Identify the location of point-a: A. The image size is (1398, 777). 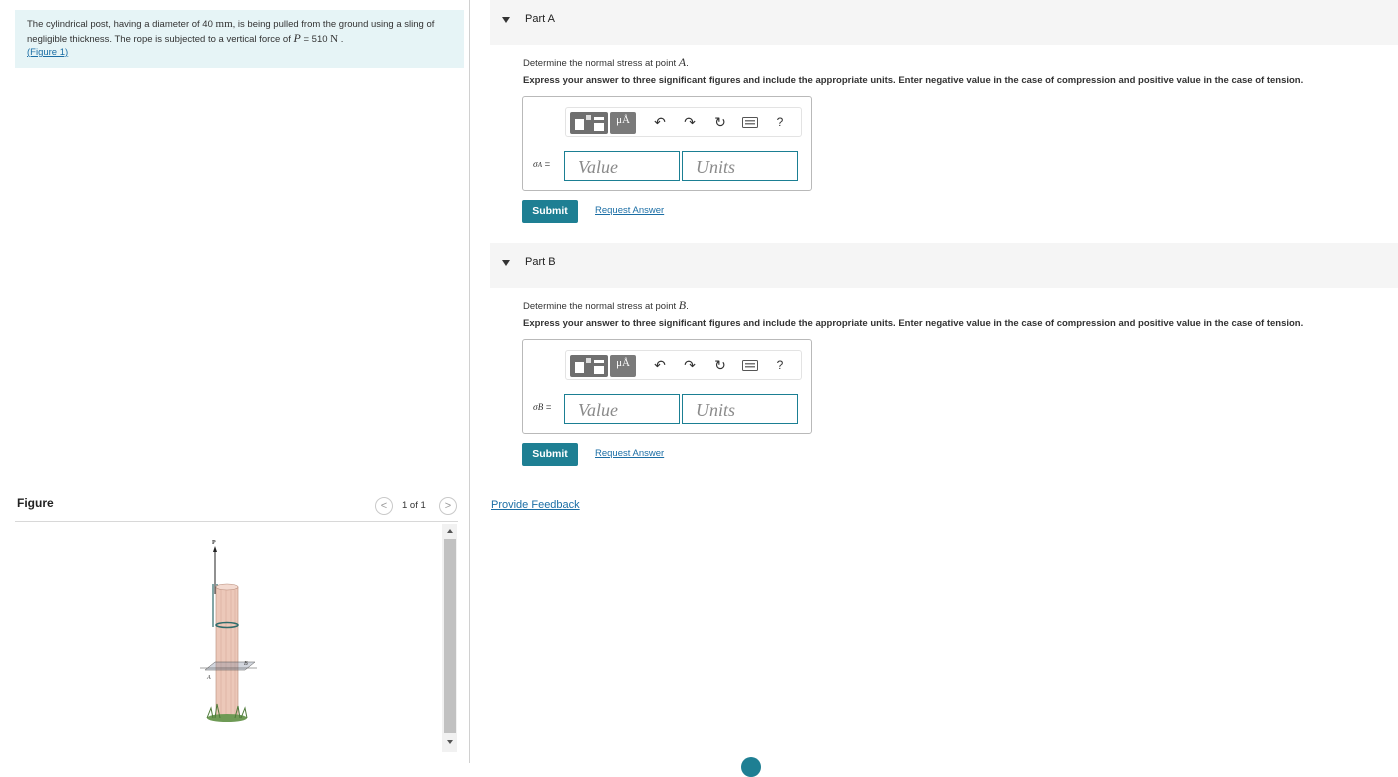
(682, 62).